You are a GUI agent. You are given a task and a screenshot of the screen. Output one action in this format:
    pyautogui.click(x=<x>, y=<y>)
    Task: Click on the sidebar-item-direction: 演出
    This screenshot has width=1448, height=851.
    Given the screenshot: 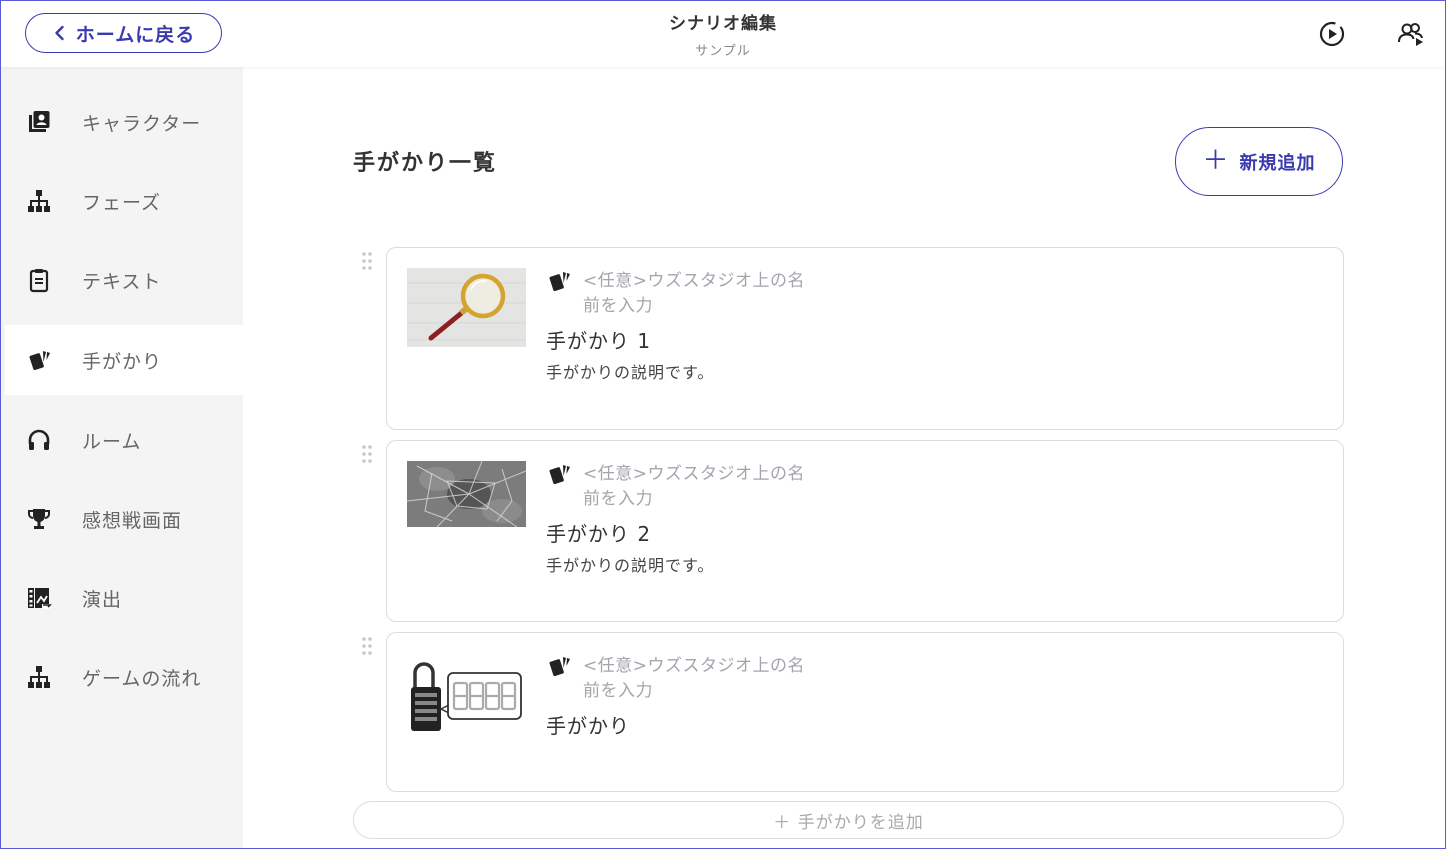 What is the action you would take?
    pyautogui.click(x=124, y=598)
    